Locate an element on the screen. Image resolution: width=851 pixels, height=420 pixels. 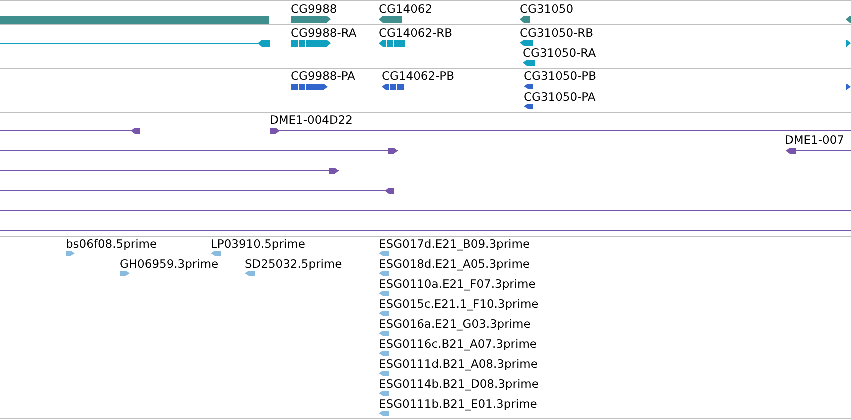
feature-label: LP03910.5prime is located at coordinates (258, 244).